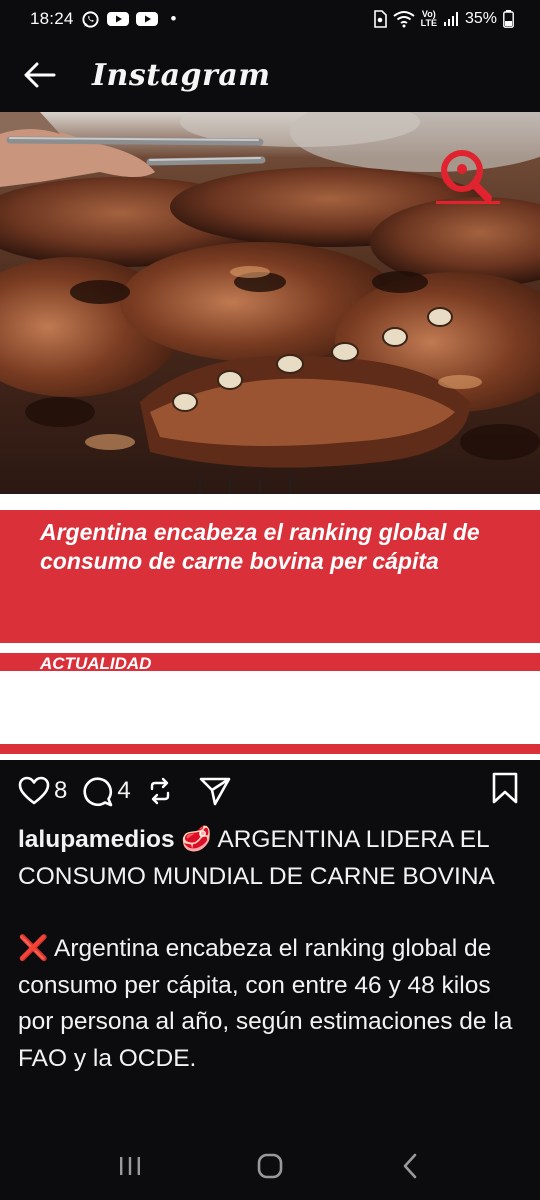  What do you see at coordinates (270, 19) in the screenshot?
I see `status-bar: 18:24 • Vo) LTE 35%` at bounding box center [270, 19].